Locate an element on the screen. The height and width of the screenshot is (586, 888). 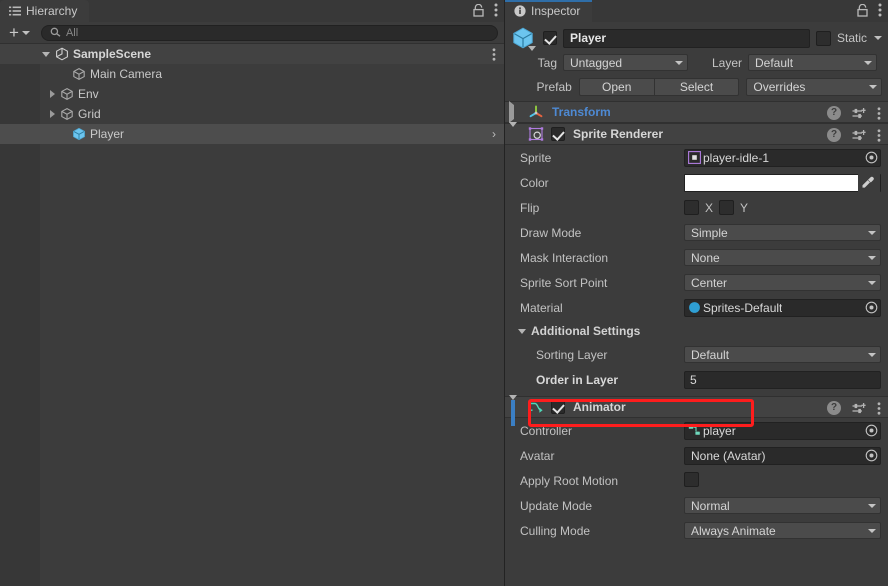
sprite-sort-point-dropdown: Center is located at coordinates (782, 282).